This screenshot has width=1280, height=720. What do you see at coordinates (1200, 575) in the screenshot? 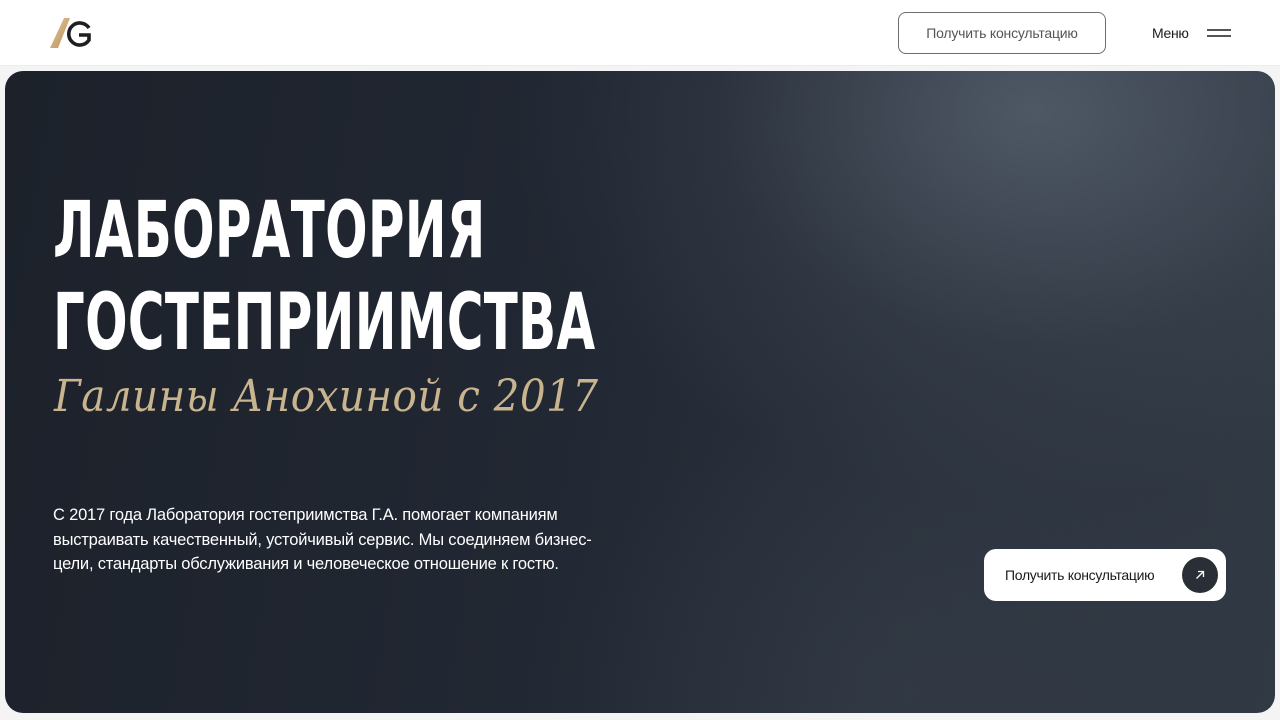
I see `arrow-up-right-icon` at bounding box center [1200, 575].